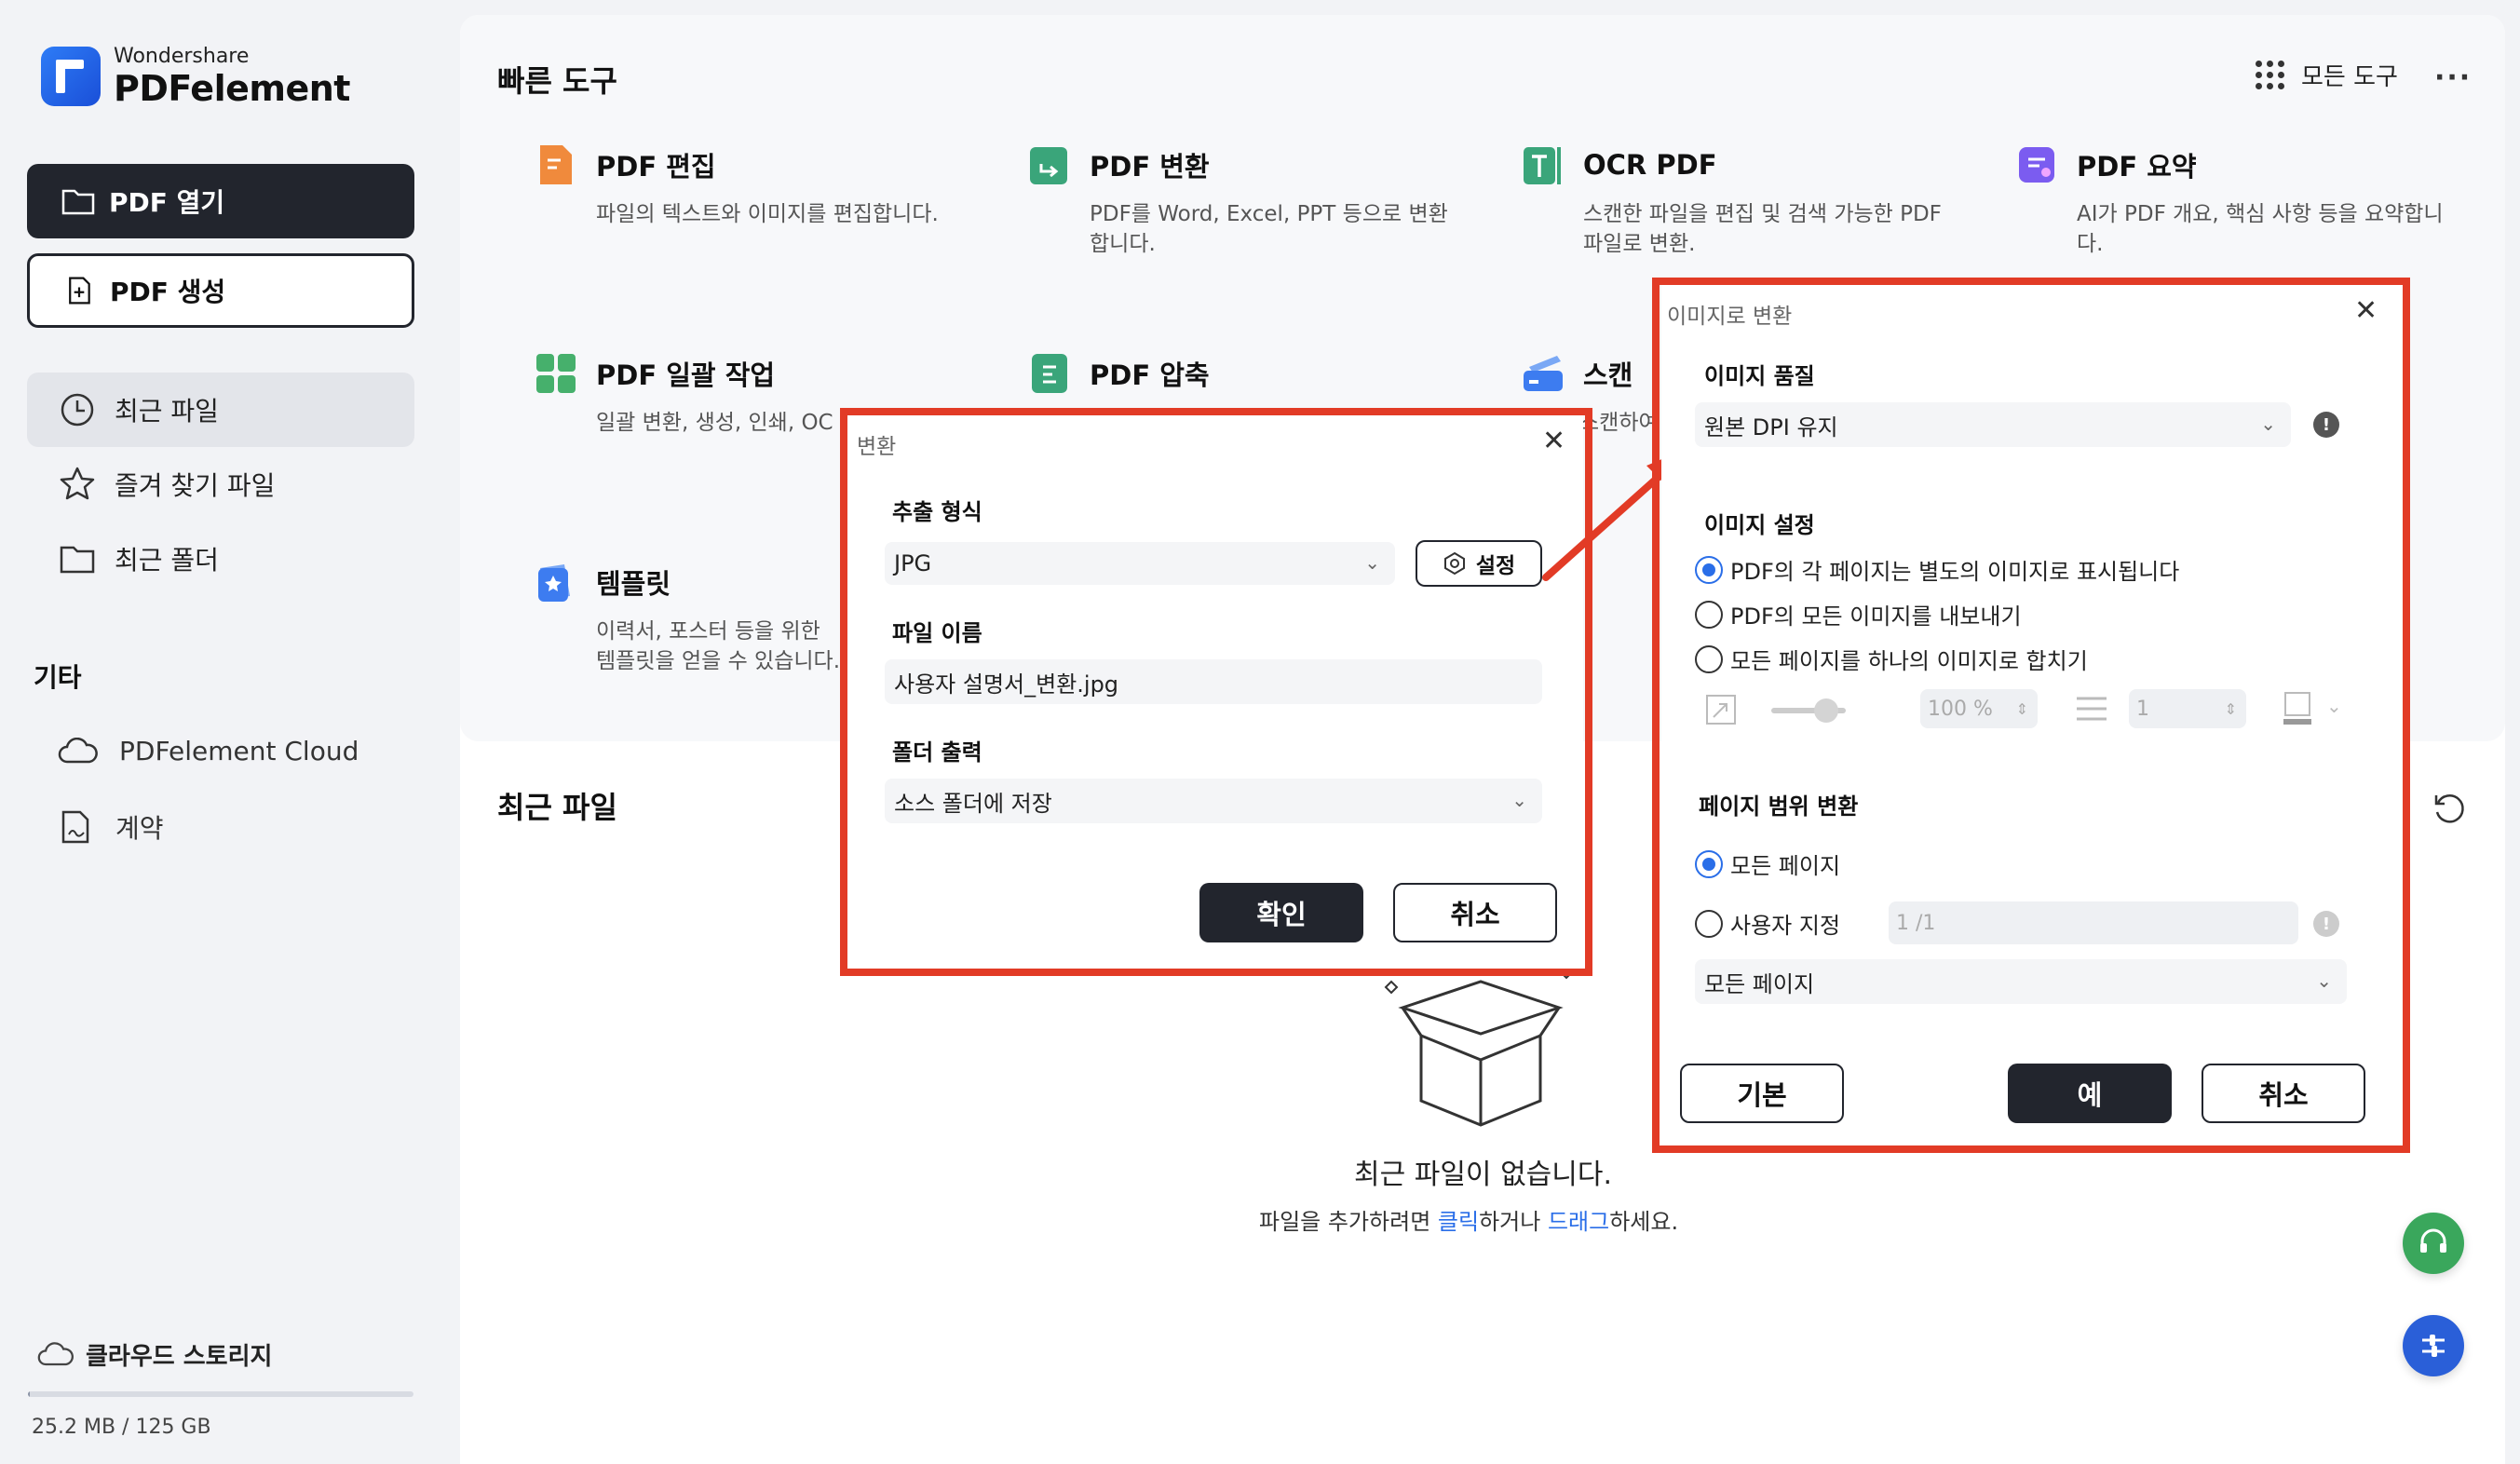  I want to click on create-pdf-button: PDF 생성, so click(220, 290).